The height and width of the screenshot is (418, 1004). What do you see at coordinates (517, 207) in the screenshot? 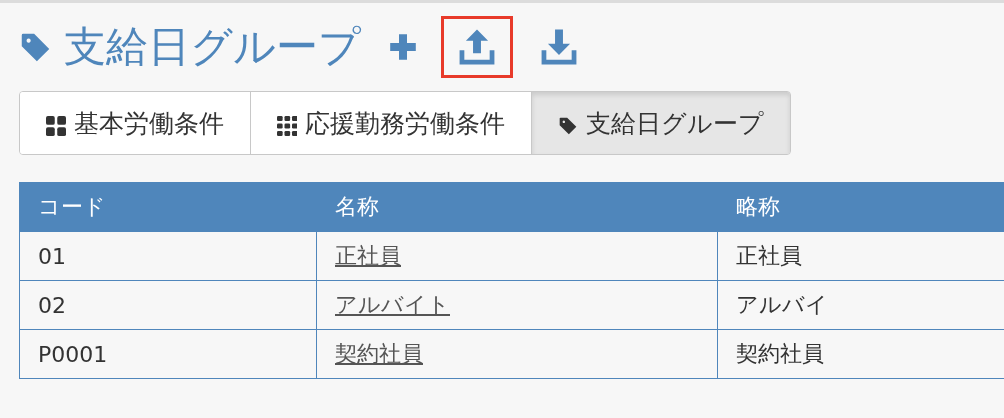
I see `column-header: 名称` at bounding box center [517, 207].